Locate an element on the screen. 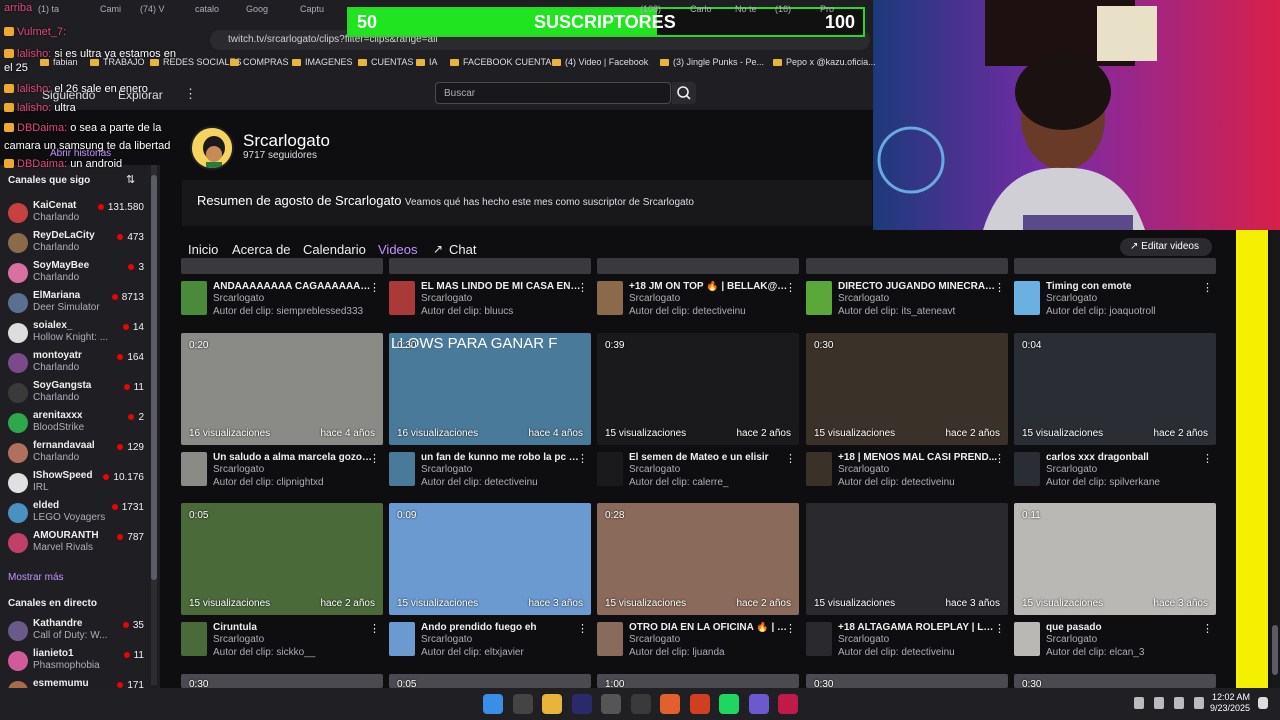 The height and width of the screenshot is (720, 1280). clip-thumbnail: 0:05 15 visualizaciones hace 2 años is located at coordinates (282, 559).